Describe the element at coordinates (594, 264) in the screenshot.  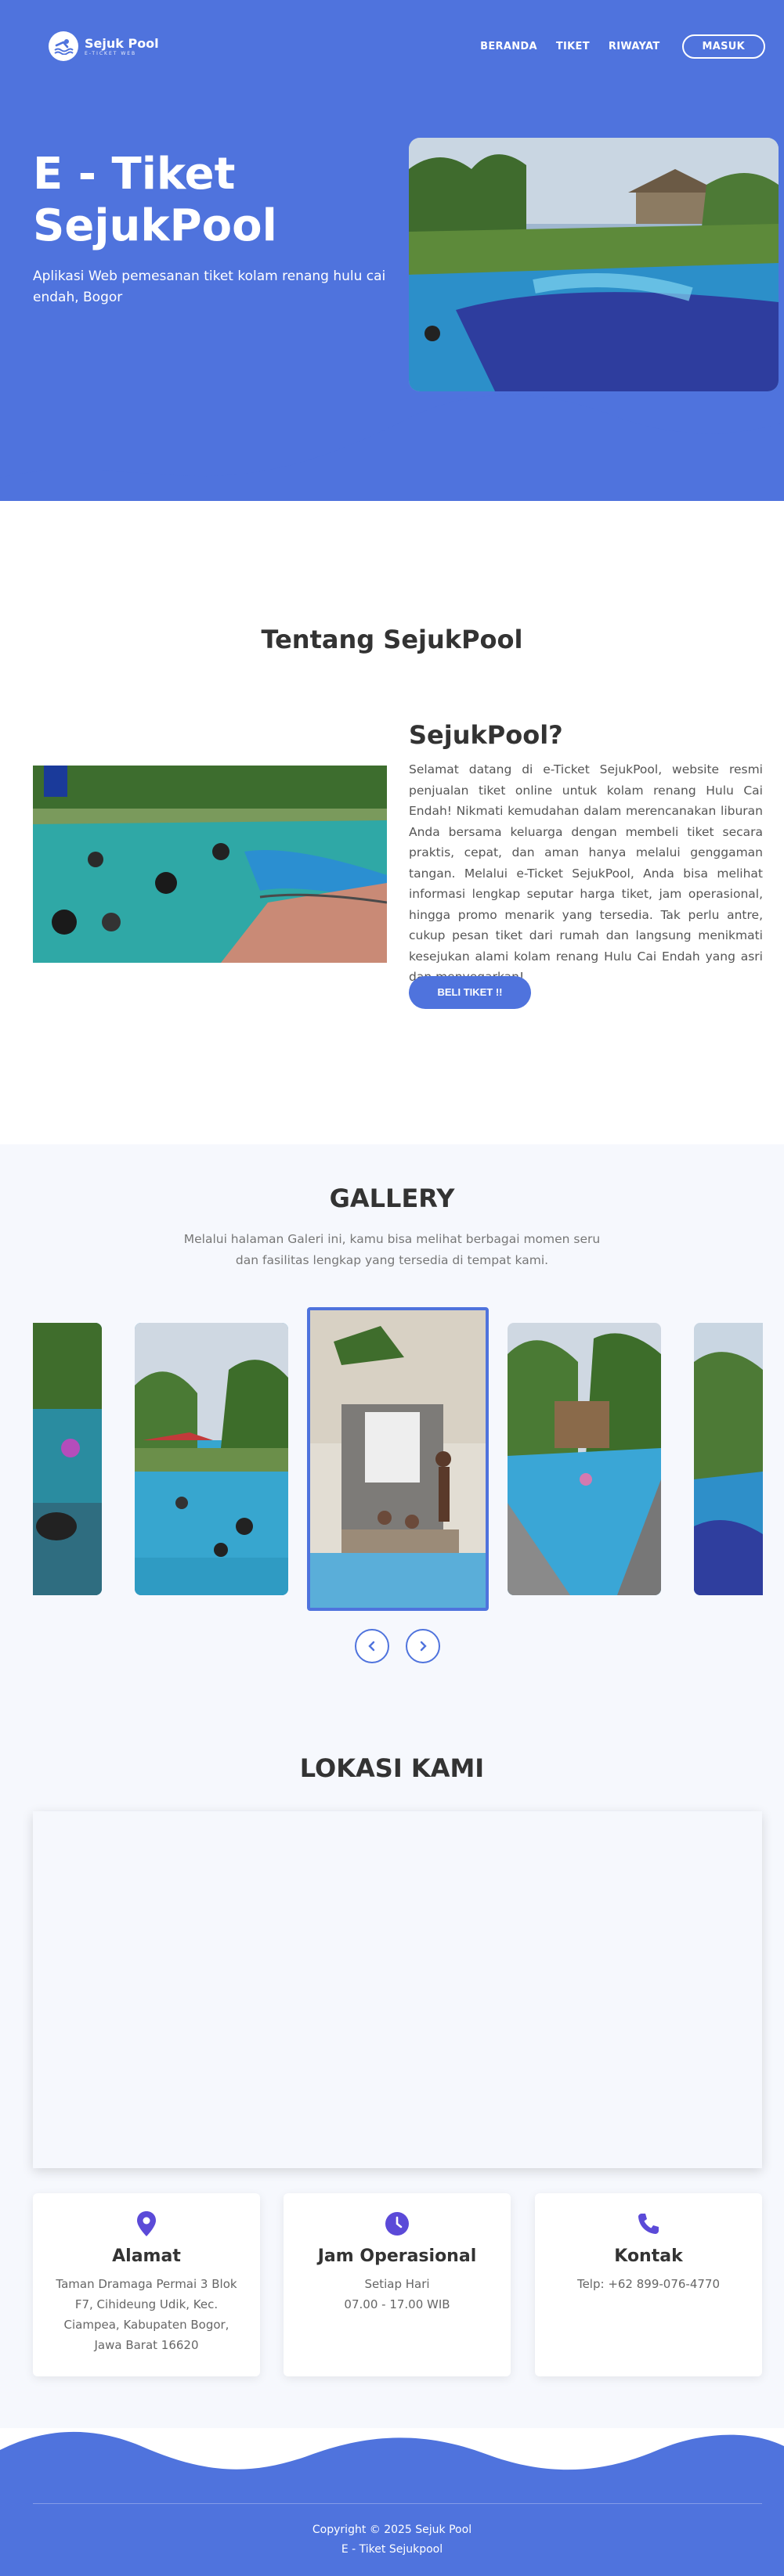
I see `hero-pool-image` at that location.